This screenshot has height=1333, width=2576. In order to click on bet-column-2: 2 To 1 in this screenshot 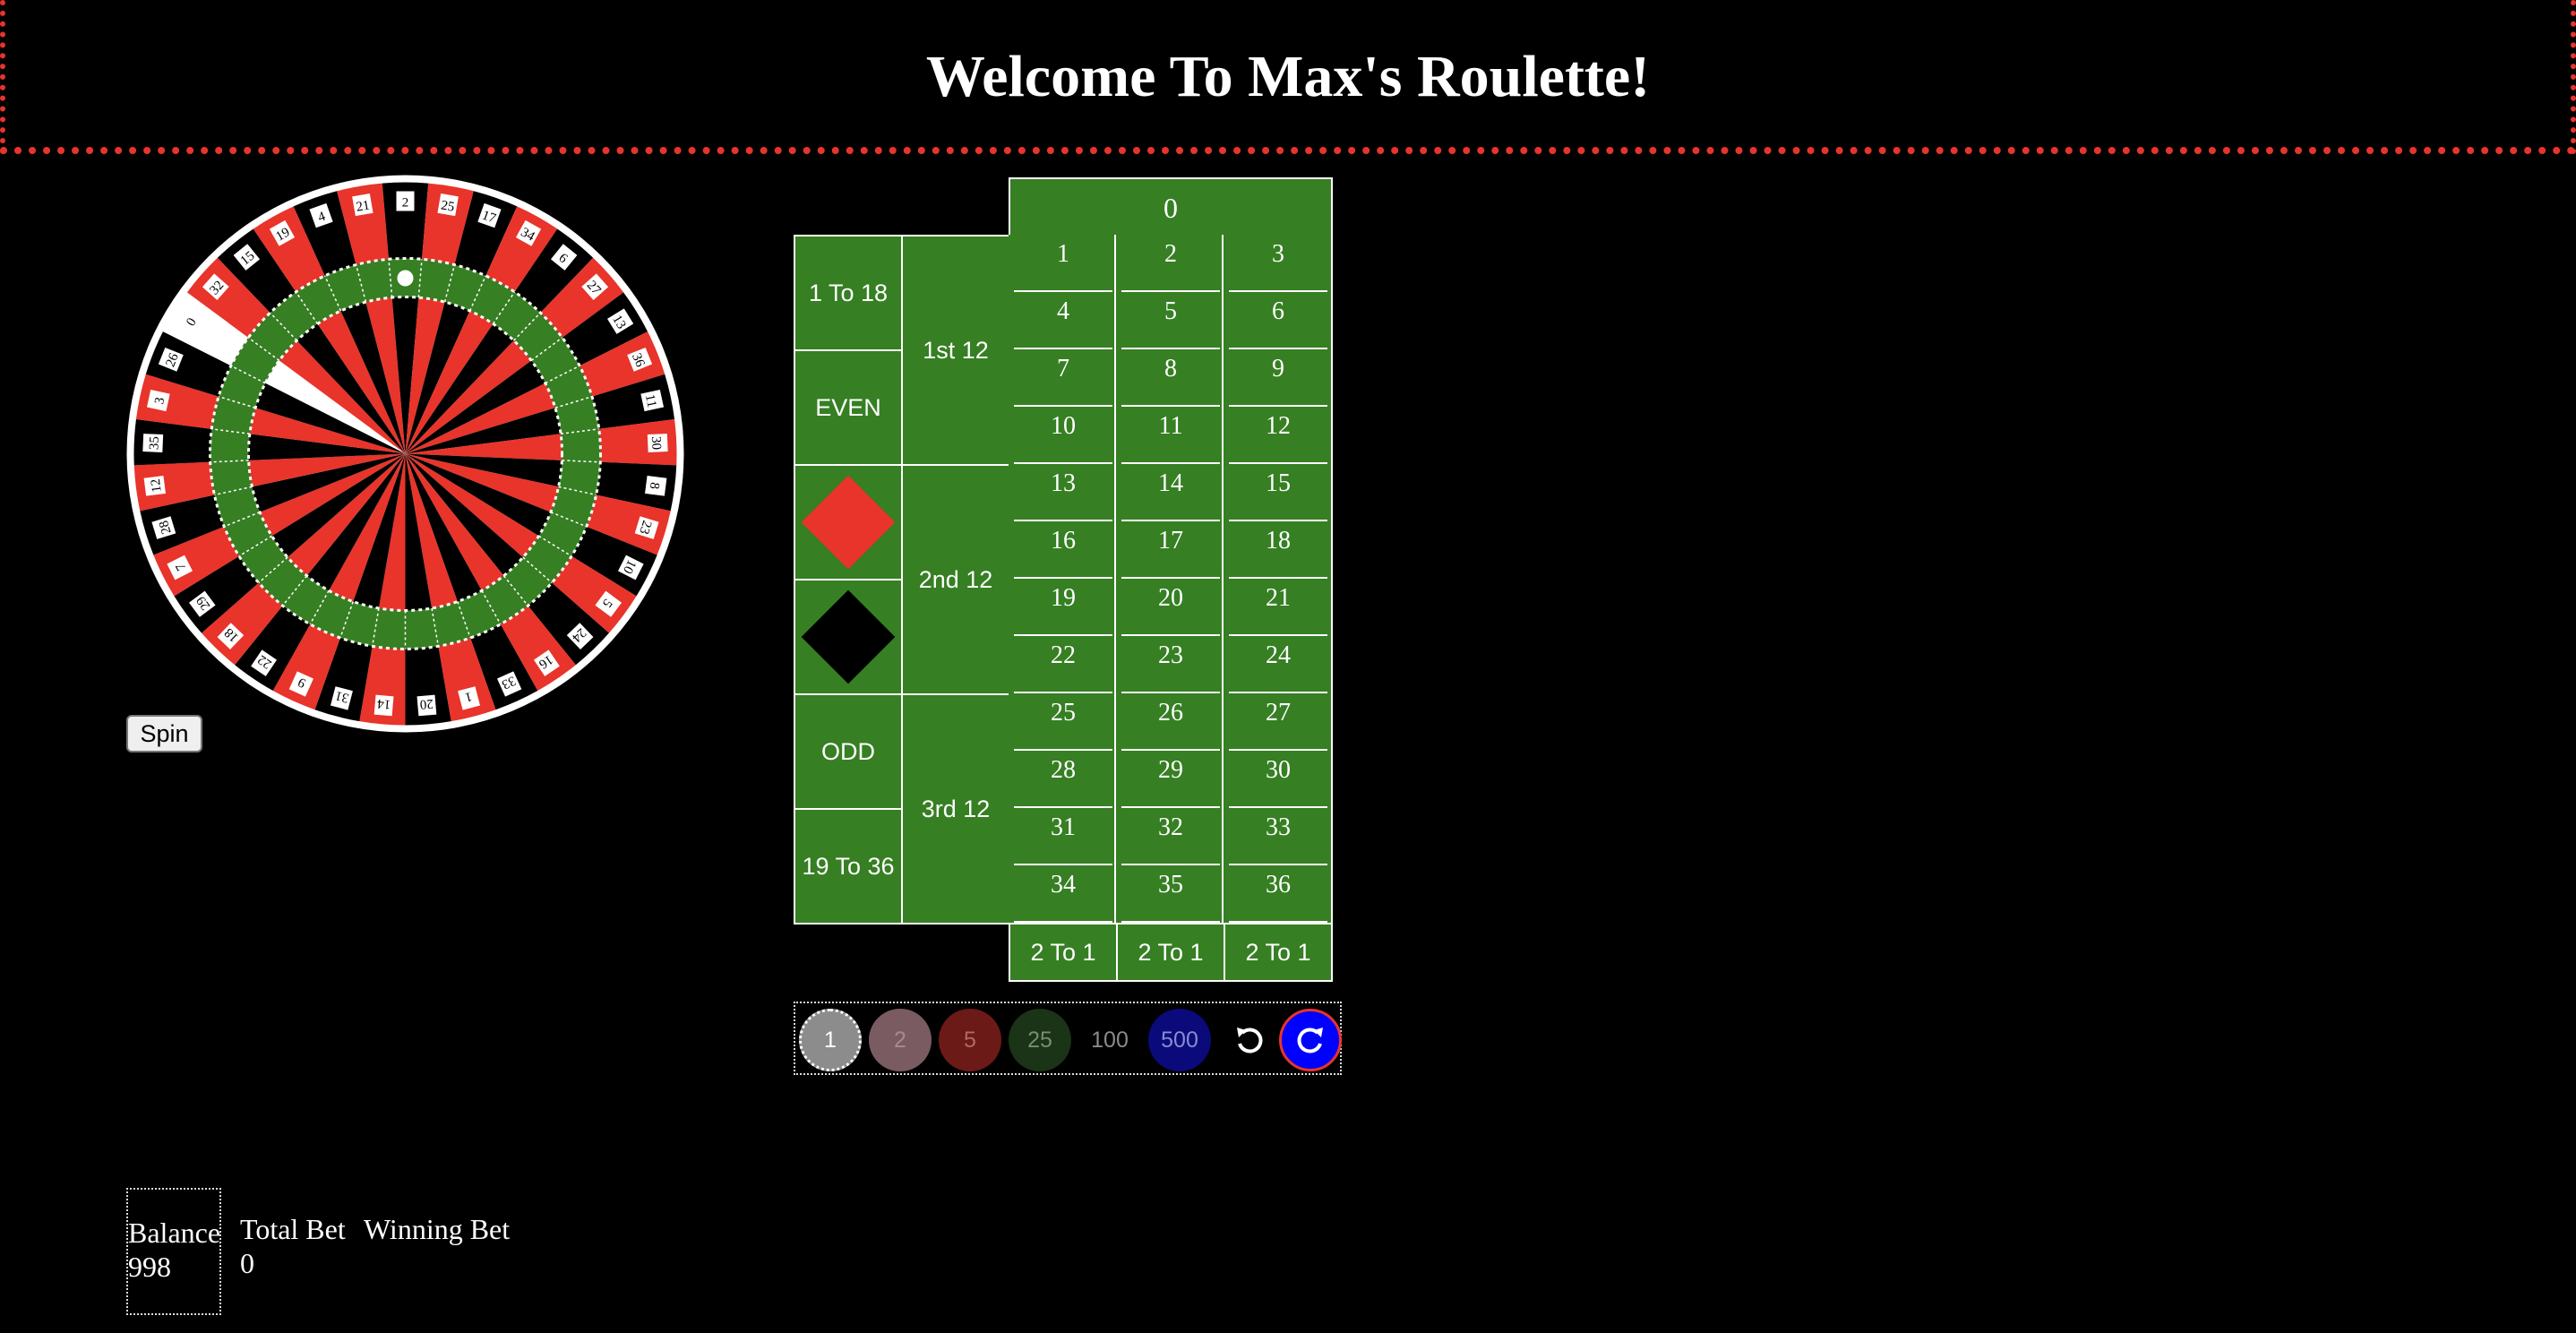, I will do `click(1170, 952)`.